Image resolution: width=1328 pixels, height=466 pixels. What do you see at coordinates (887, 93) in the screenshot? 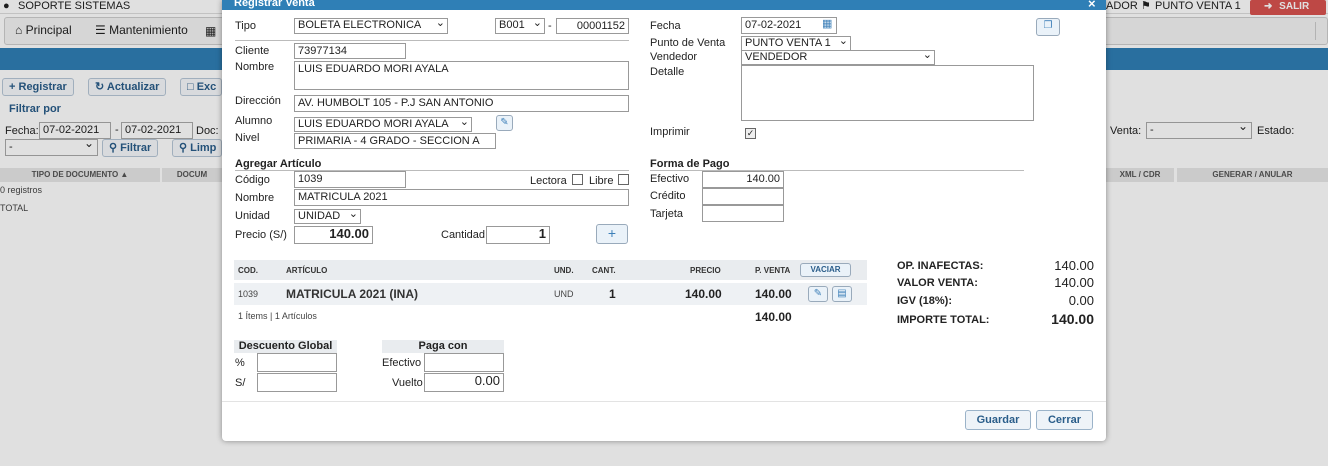
I see `detalle-textarea` at bounding box center [887, 93].